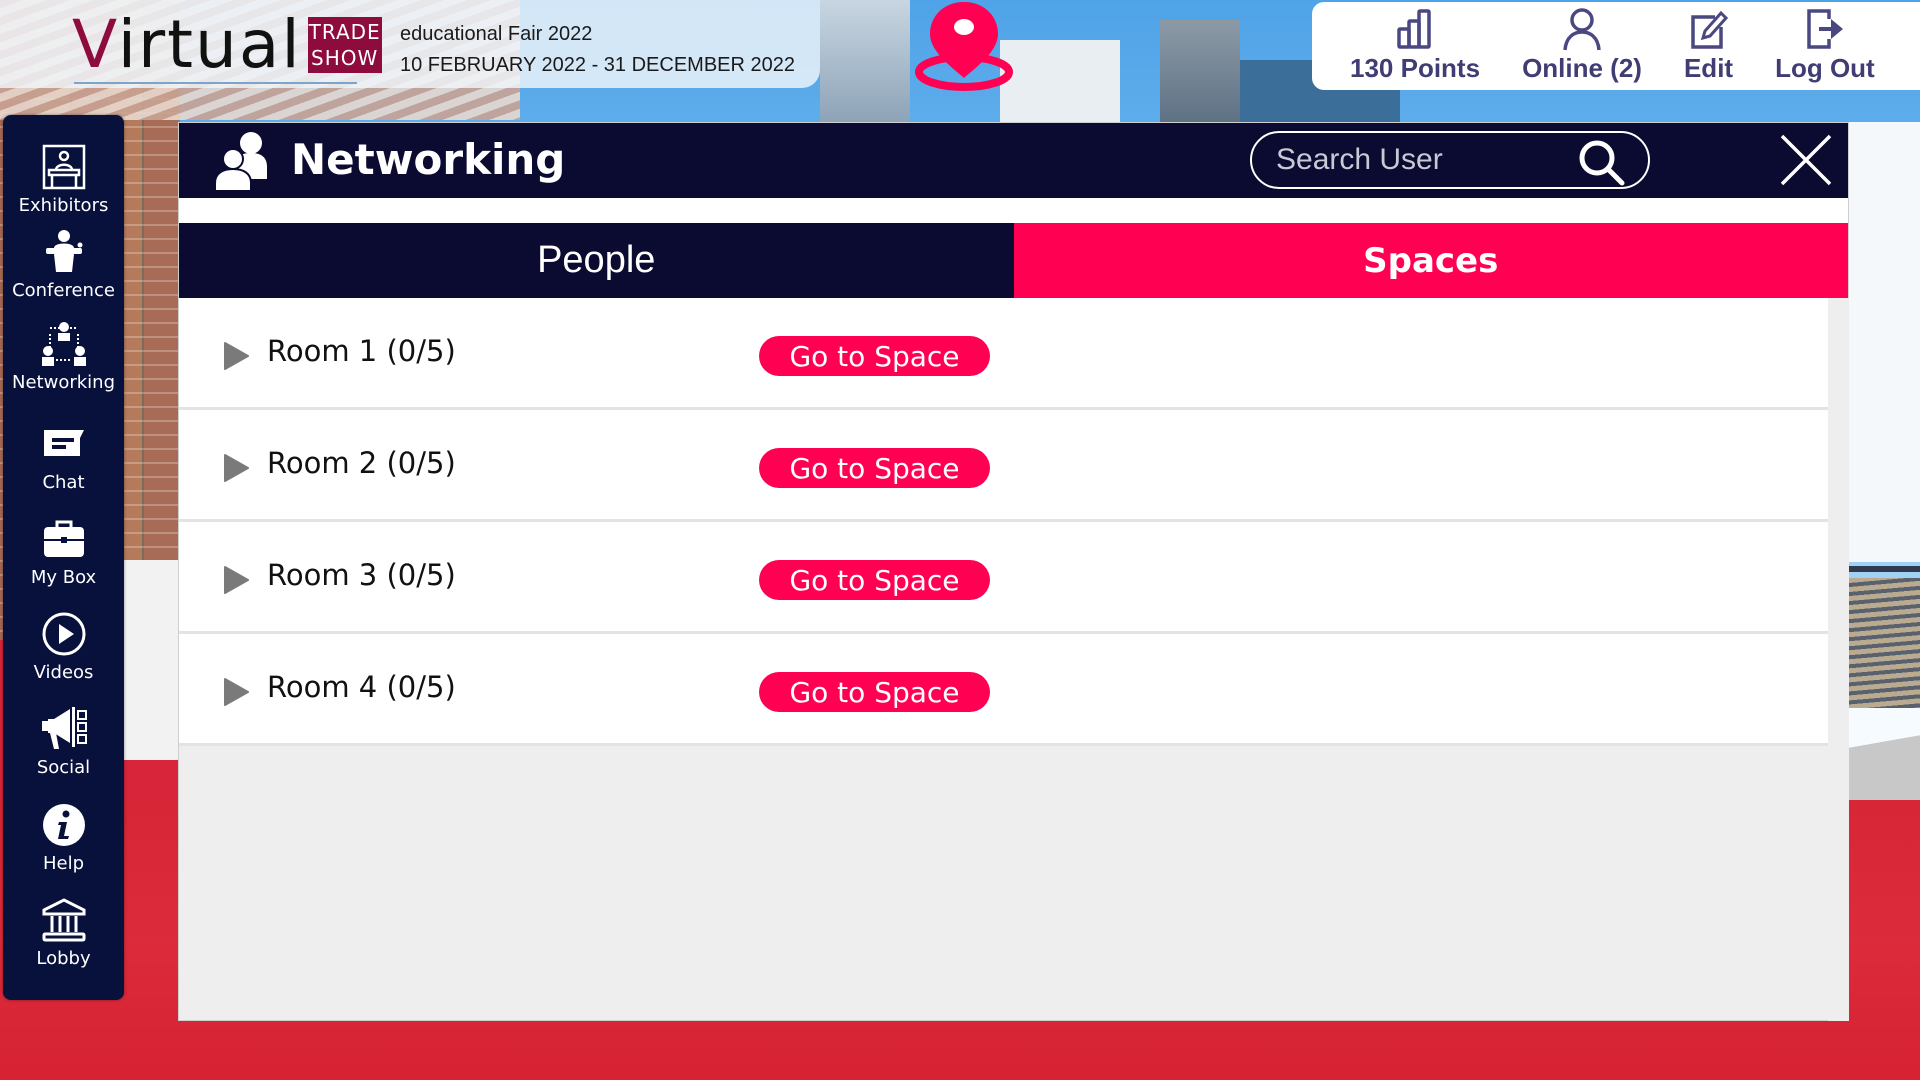 The width and height of the screenshot is (1920, 1080). What do you see at coordinates (64, 728) in the screenshot?
I see `megaphone-icon` at bounding box center [64, 728].